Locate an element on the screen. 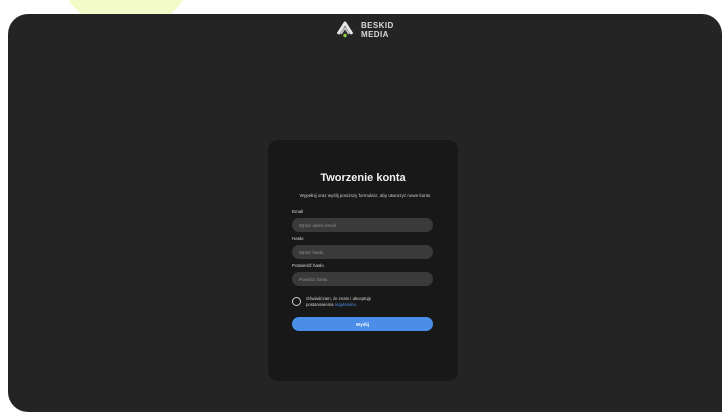 The image size is (722, 412). confirm-password-field-group: Potwierdź hasło is located at coordinates (363, 274).